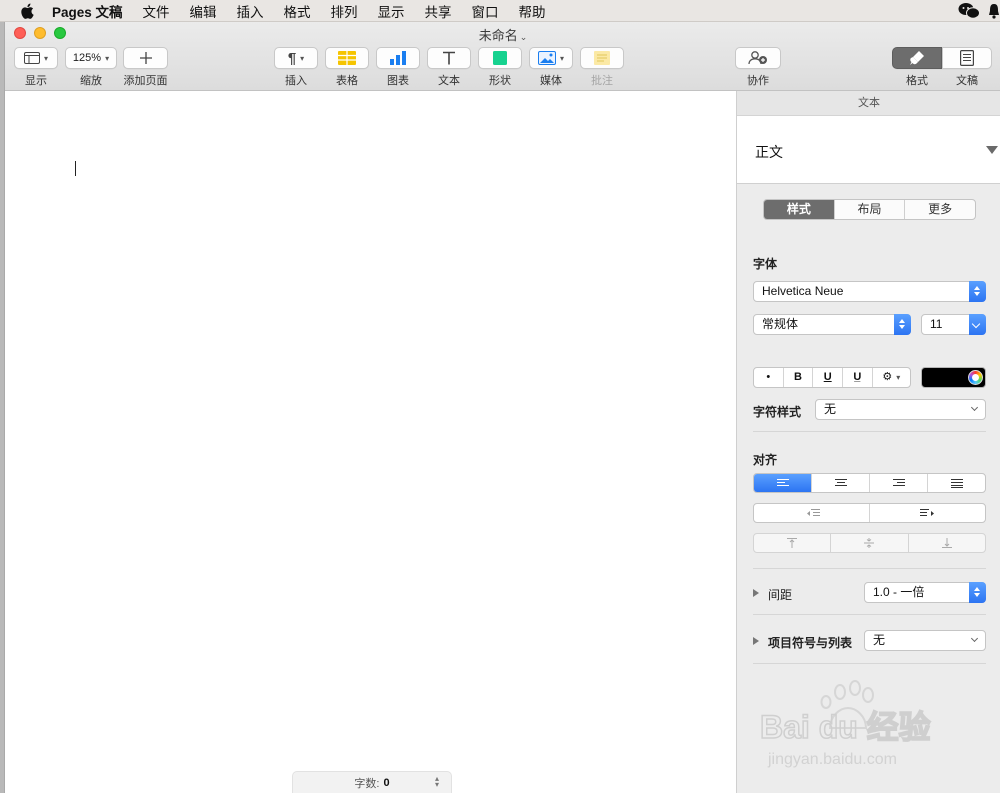 The height and width of the screenshot is (793, 1000). What do you see at coordinates (936, 324) in the screenshot?
I see `font-size-value: 11` at bounding box center [936, 324].